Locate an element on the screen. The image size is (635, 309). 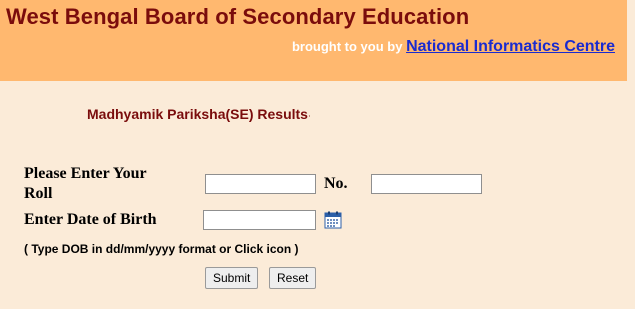
results-subtitle: Madhyamik Pariksha(SE) Results· is located at coordinates (199, 114).